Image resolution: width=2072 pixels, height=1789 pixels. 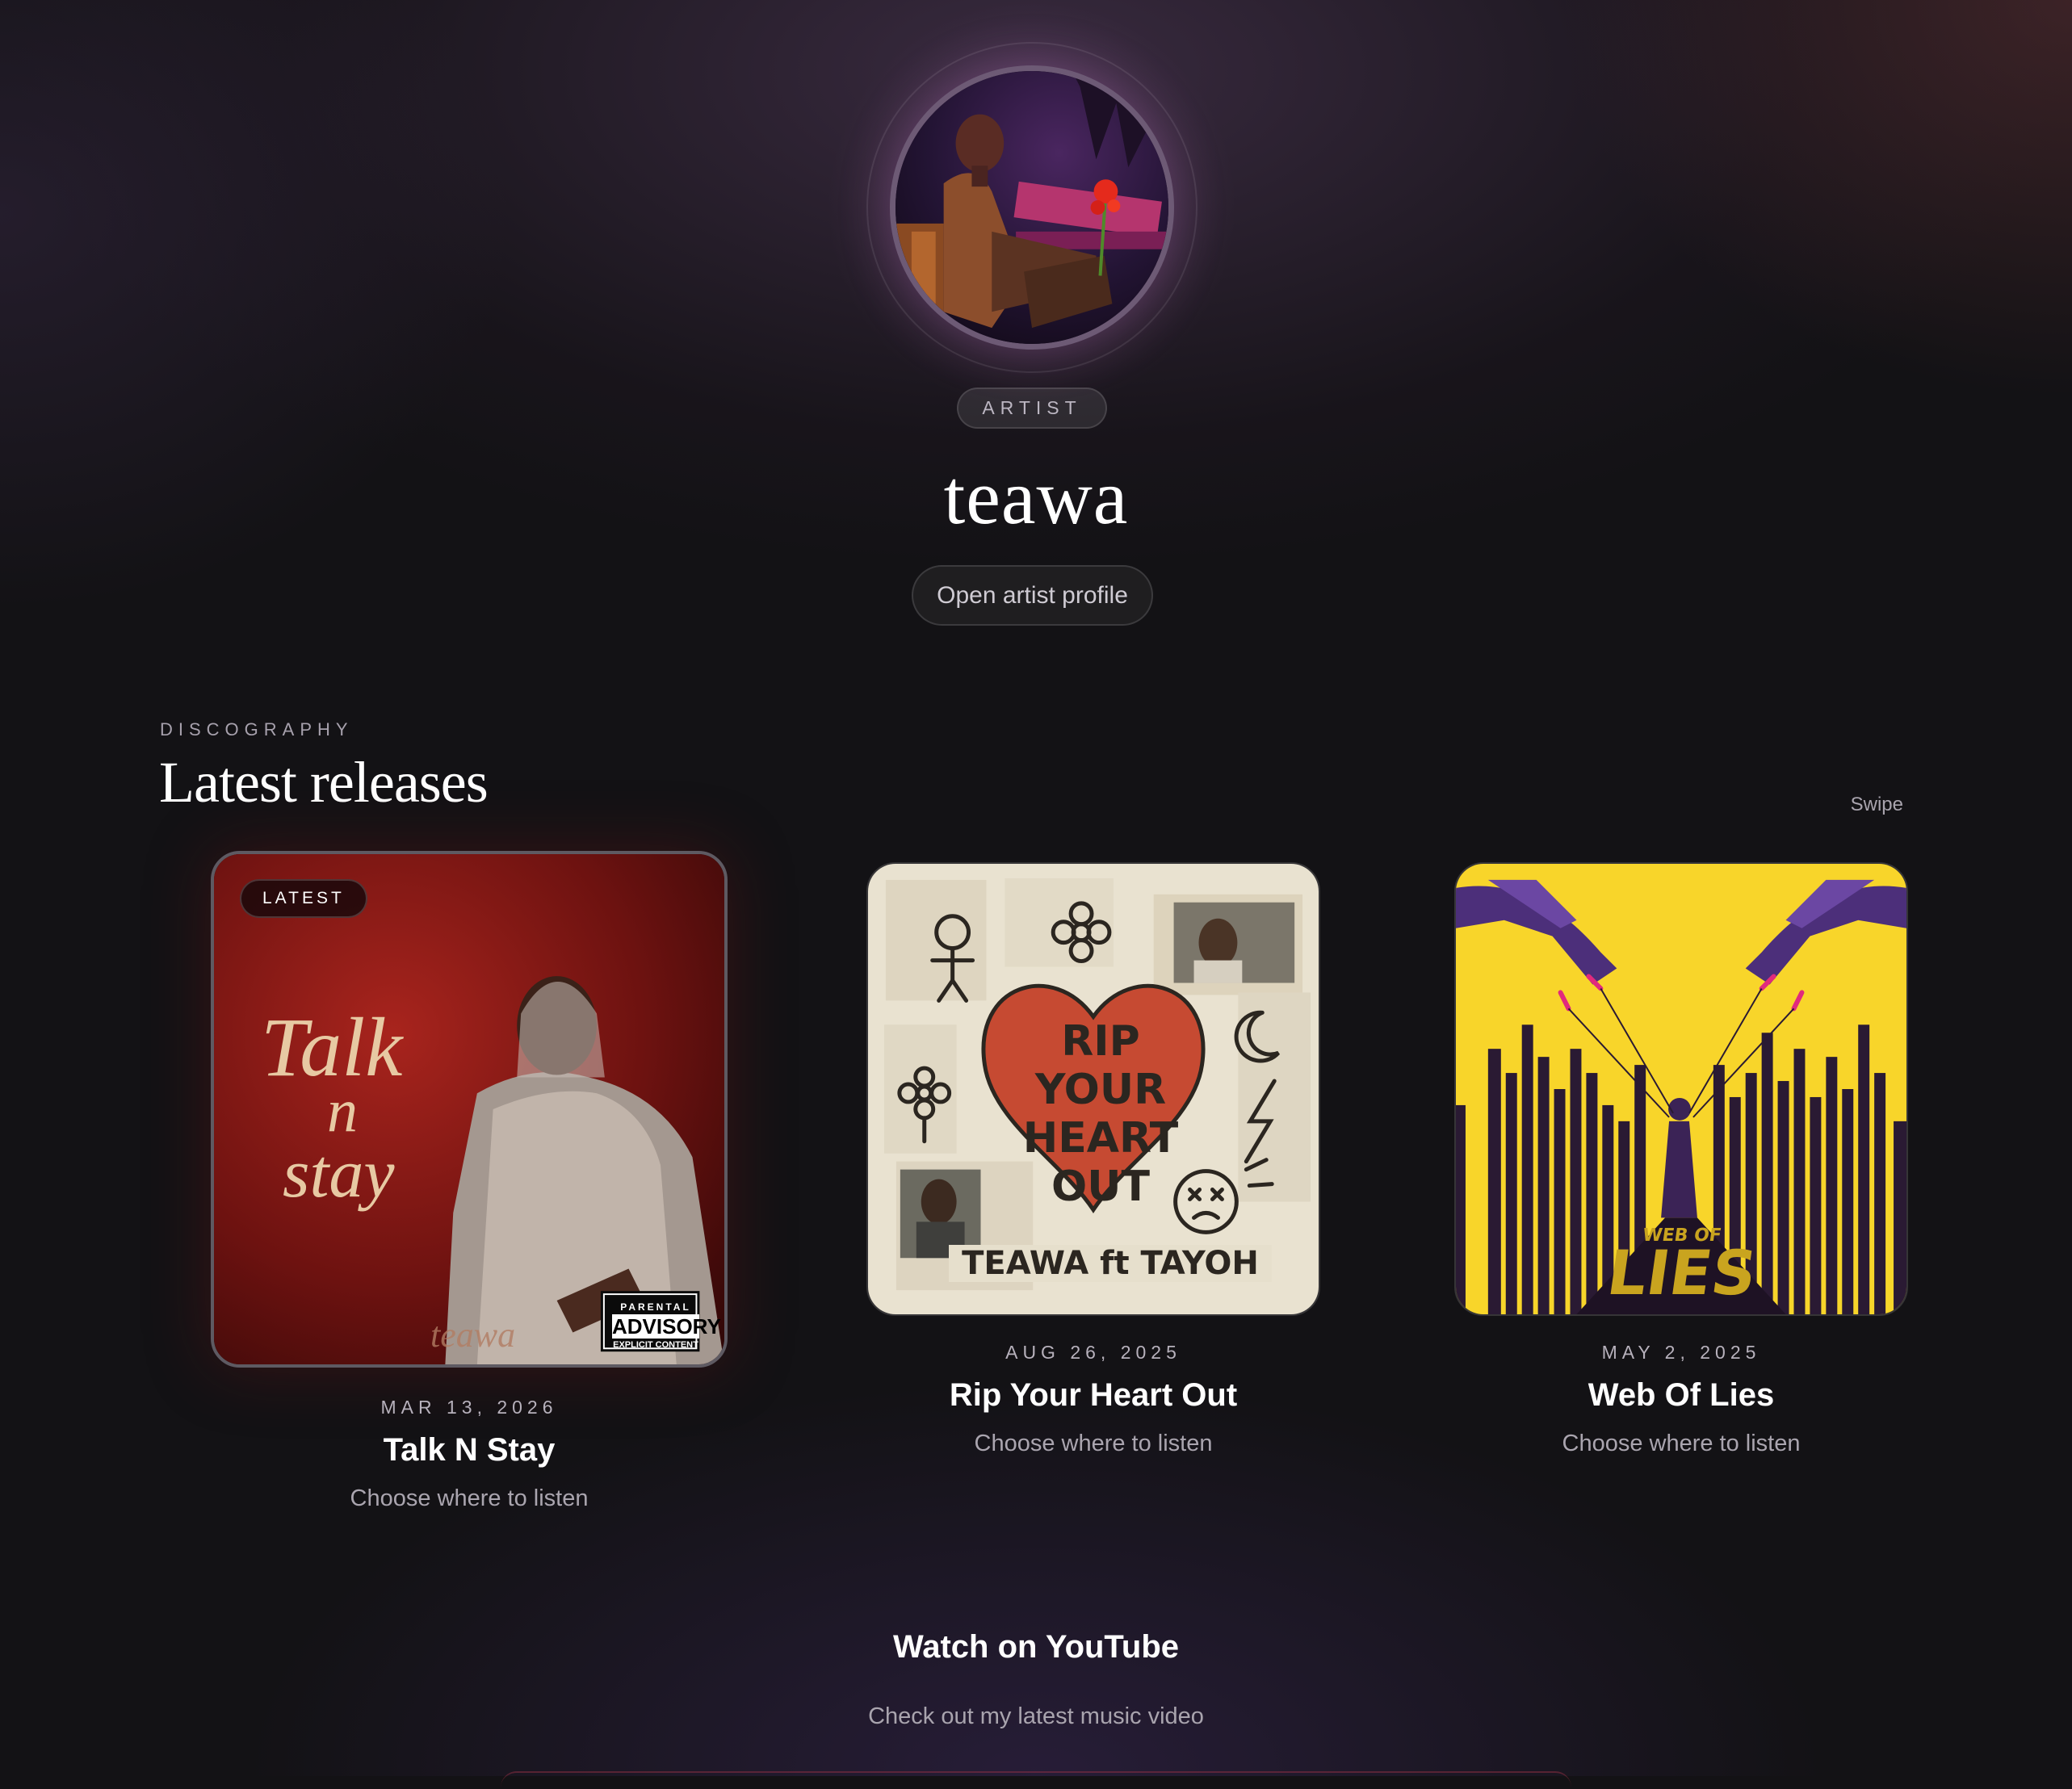 What do you see at coordinates (1036, 1647) in the screenshot?
I see `youtube-section-title: Watch on YouTube` at bounding box center [1036, 1647].